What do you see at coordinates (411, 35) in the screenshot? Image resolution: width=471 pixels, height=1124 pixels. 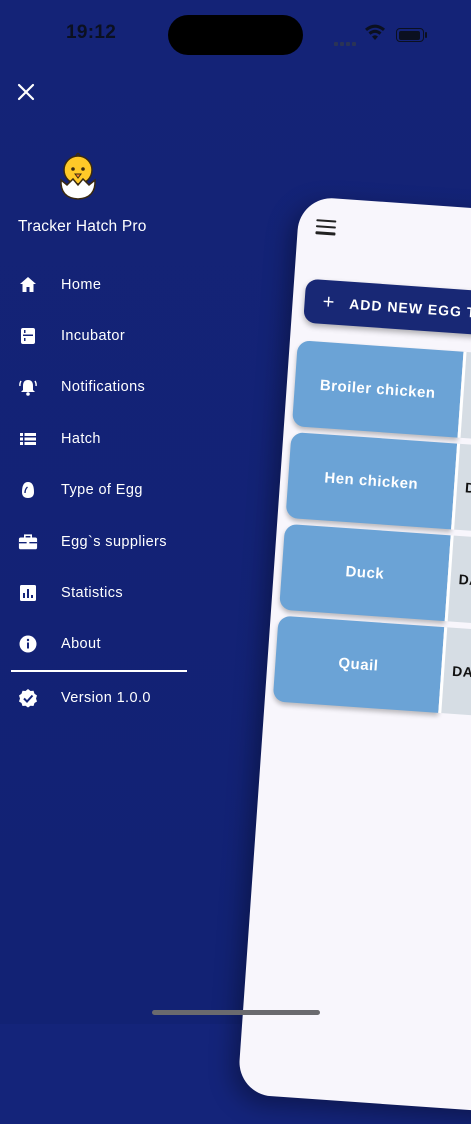 I see `battery-icon` at bounding box center [411, 35].